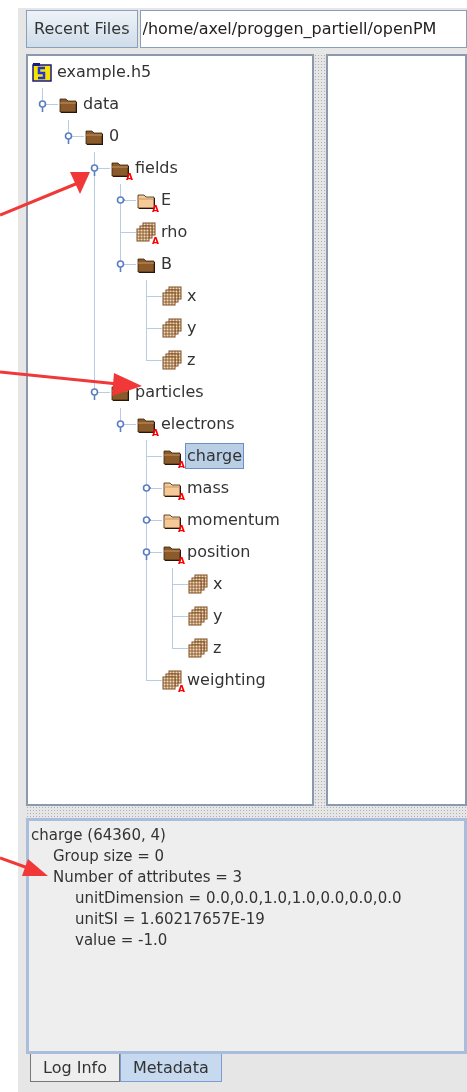  Describe the element at coordinates (24, 866) in the screenshot. I see `annotation-arrow` at that location.